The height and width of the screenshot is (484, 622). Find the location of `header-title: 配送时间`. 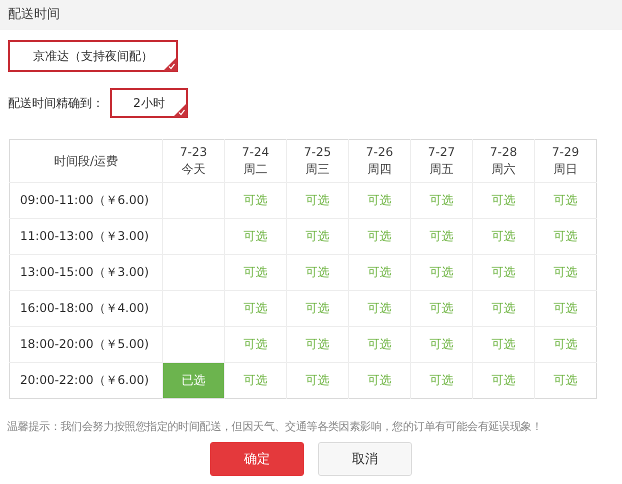

header-title: 配送时间 is located at coordinates (311, 15).